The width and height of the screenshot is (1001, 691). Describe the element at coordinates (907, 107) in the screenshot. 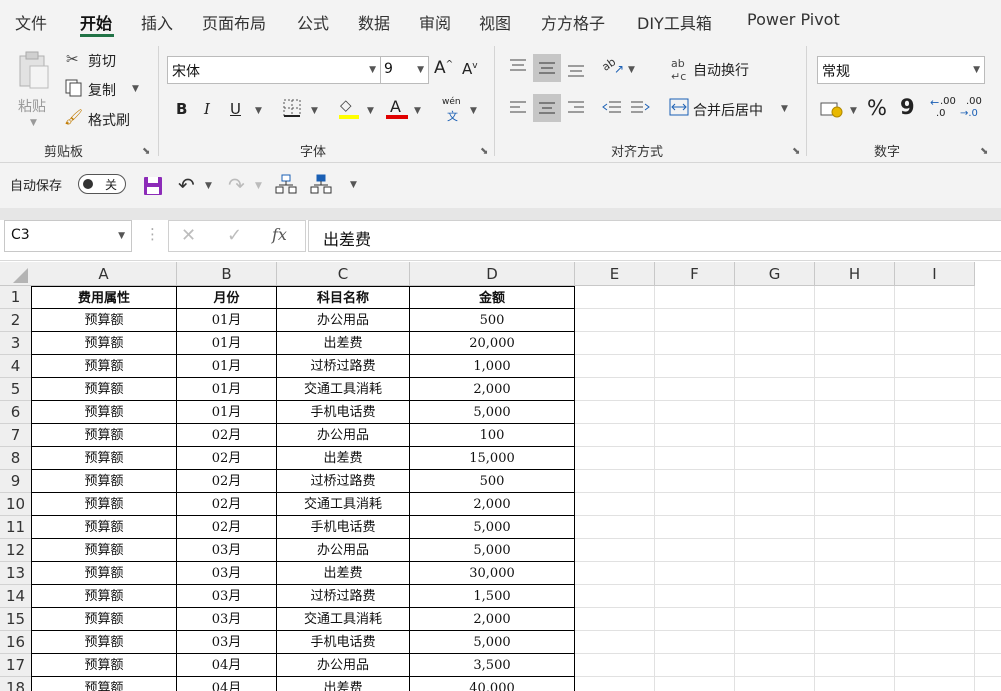

I see `comma-style-button: 9` at that location.